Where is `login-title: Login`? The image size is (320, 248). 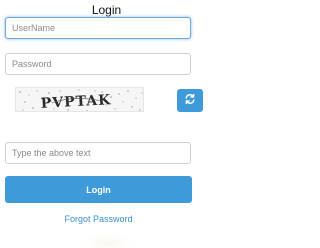 login-title: Login is located at coordinates (106, 10).